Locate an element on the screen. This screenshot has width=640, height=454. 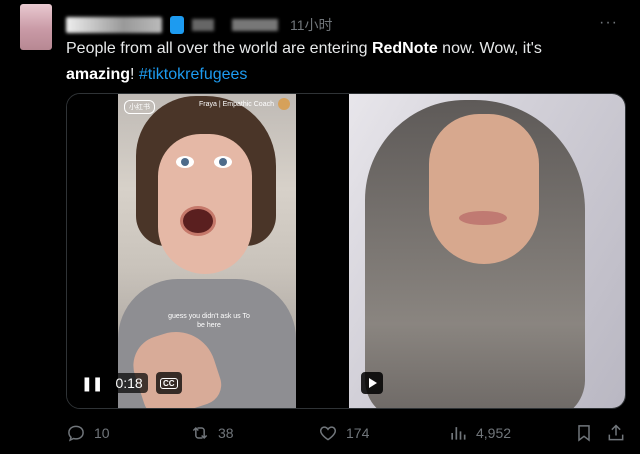
video-subtitle: guess you didn't ask us To be here is located at coordinates (209, 321).